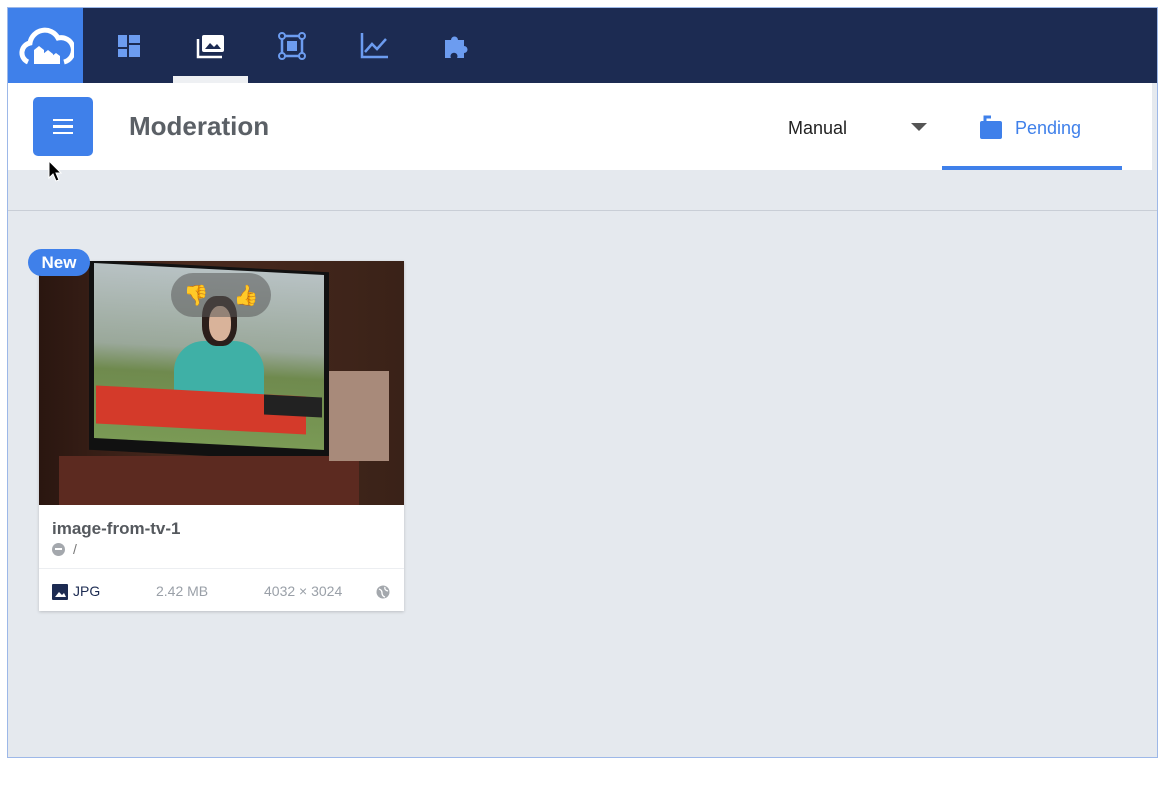 Image resolution: width=1168 pixels, height=786 pixels. Describe the element at coordinates (116, 529) in the screenshot. I see `asset-name: image-from-tv-1` at that location.